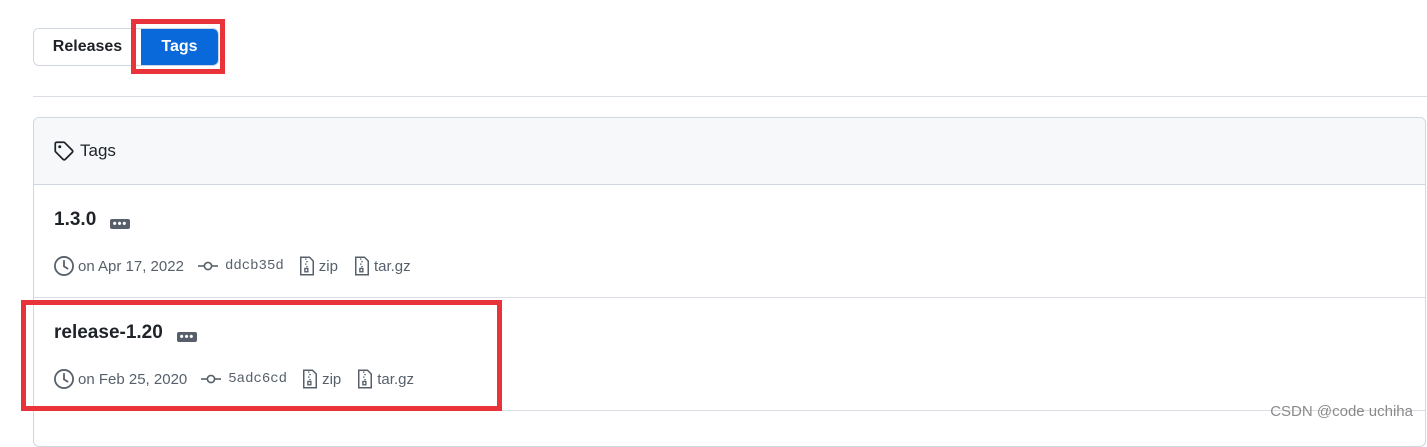 This screenshot has width=1427, height=447. Describe the element at coordinates (729, 151) in the screenshot. I see `tags-panel-header: Tags` at that location.